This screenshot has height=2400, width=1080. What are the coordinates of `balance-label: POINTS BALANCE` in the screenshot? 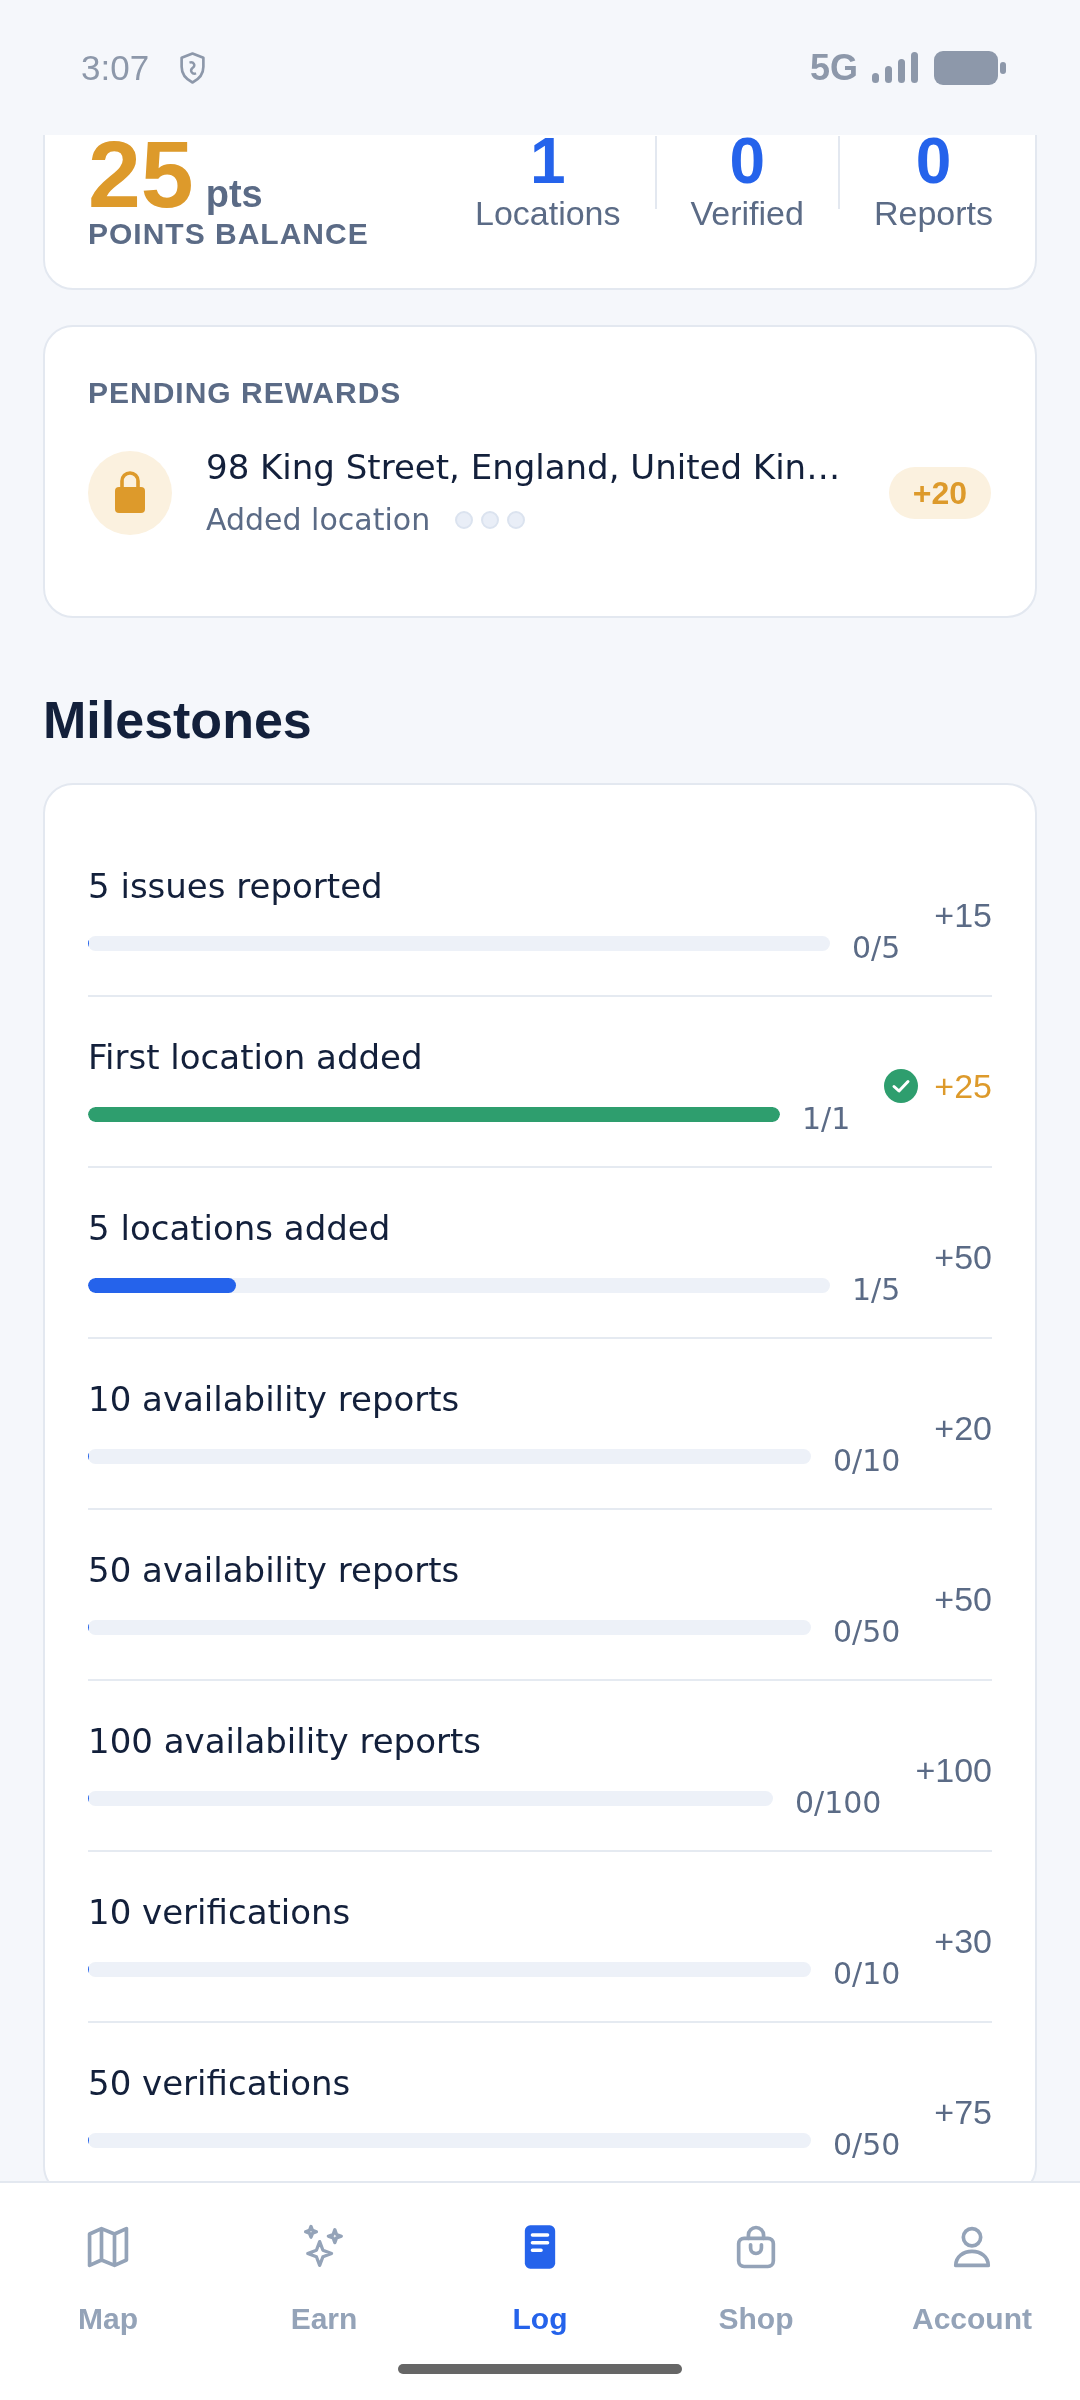 It's located at (228, 234).